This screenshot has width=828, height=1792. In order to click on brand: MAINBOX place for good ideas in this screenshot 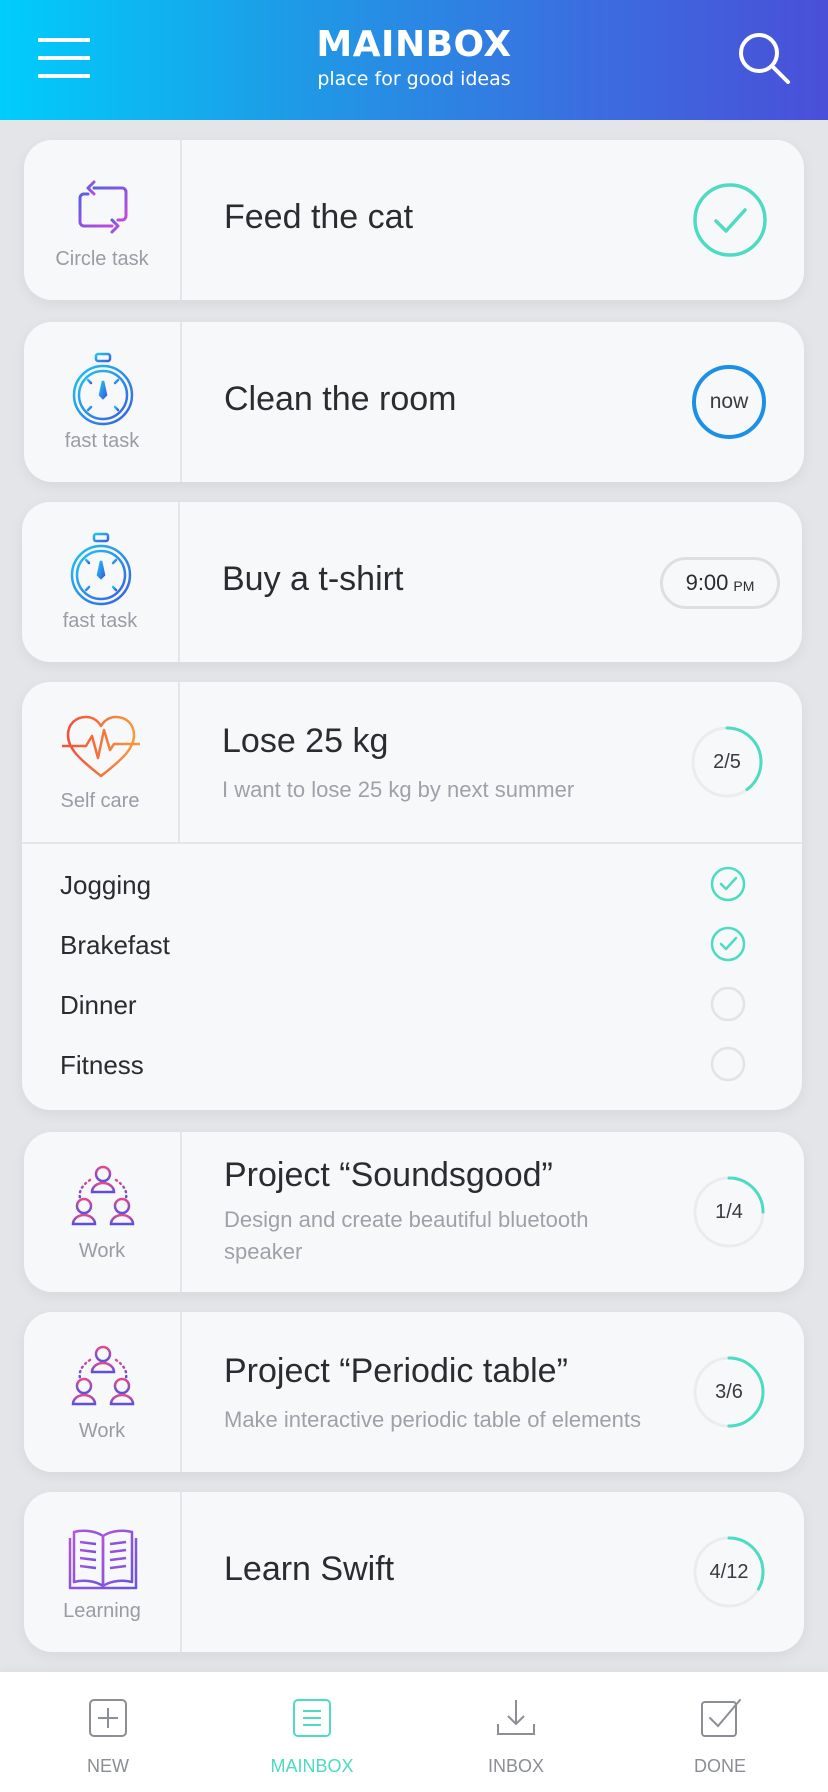, I will do `click(414, 58)`.